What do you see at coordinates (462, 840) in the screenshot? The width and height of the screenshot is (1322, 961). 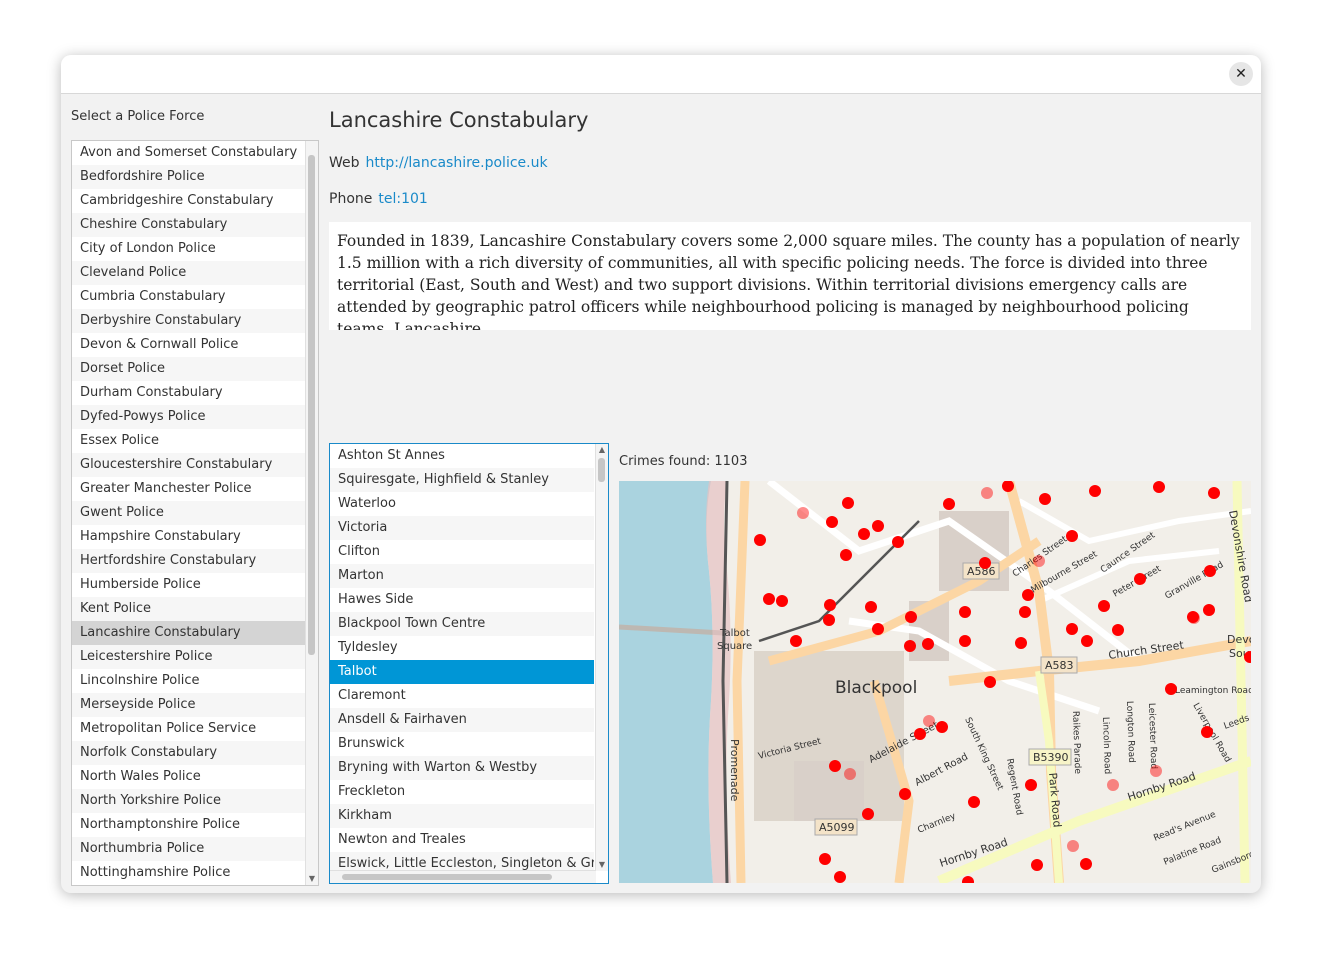 I see `neighbourhood-list-item: Newton and Treales` at bounding box center [462, 840].